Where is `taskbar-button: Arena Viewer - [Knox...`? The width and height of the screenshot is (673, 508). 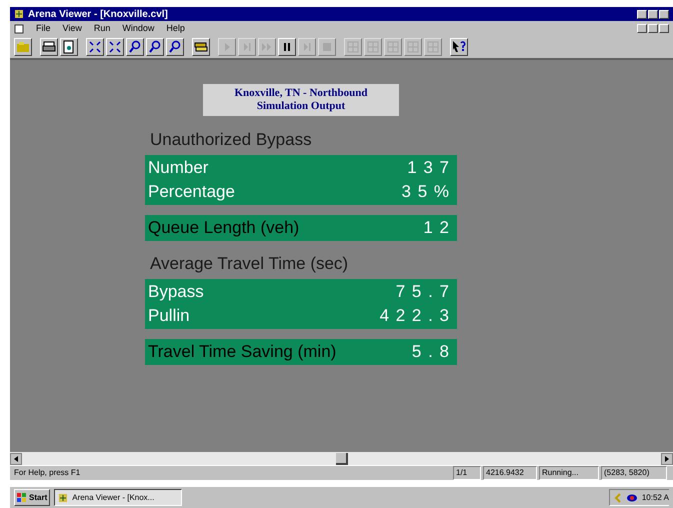
taskbar-button: Arena Viewer - [Knox... is located at coordinates (118, 497).